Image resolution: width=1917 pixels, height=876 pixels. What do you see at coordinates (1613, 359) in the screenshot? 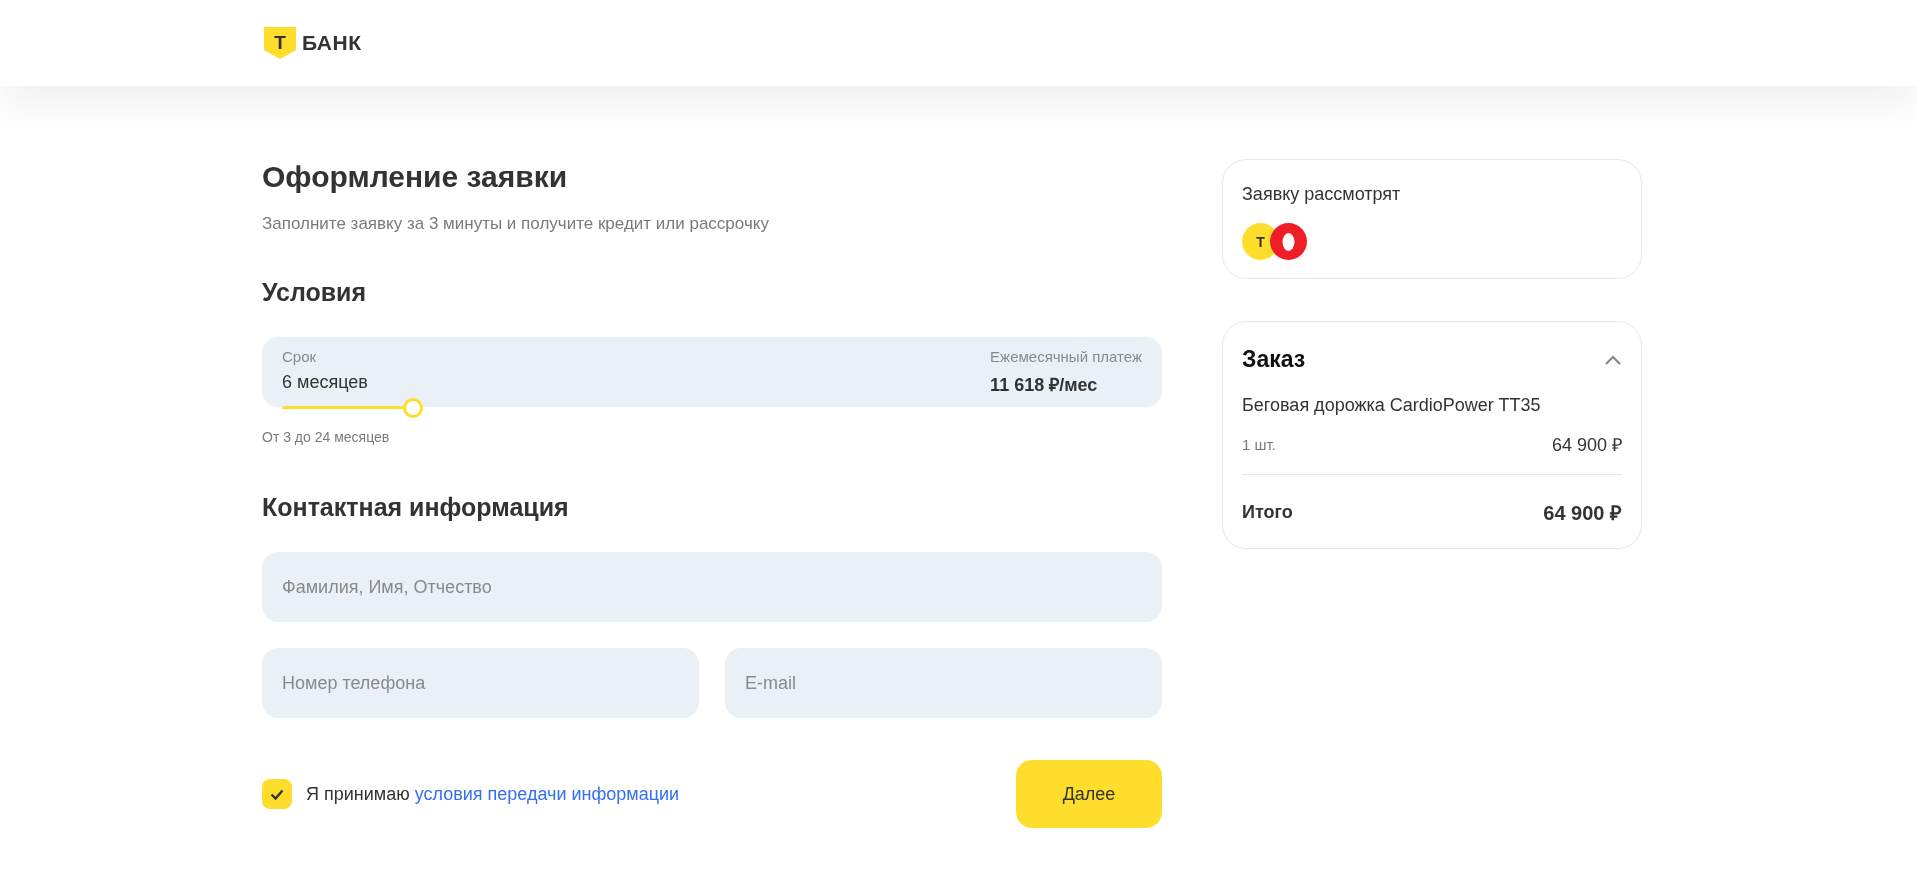
I see `chevron-up-icon` at bounding box center [1613, 359].